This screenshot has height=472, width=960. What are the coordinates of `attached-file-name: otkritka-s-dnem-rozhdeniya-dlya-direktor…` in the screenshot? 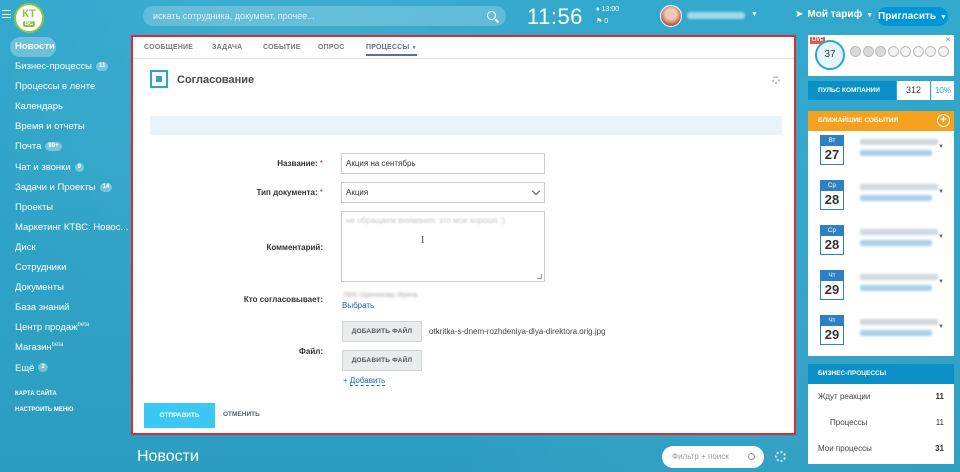 It's located at (517, 331).